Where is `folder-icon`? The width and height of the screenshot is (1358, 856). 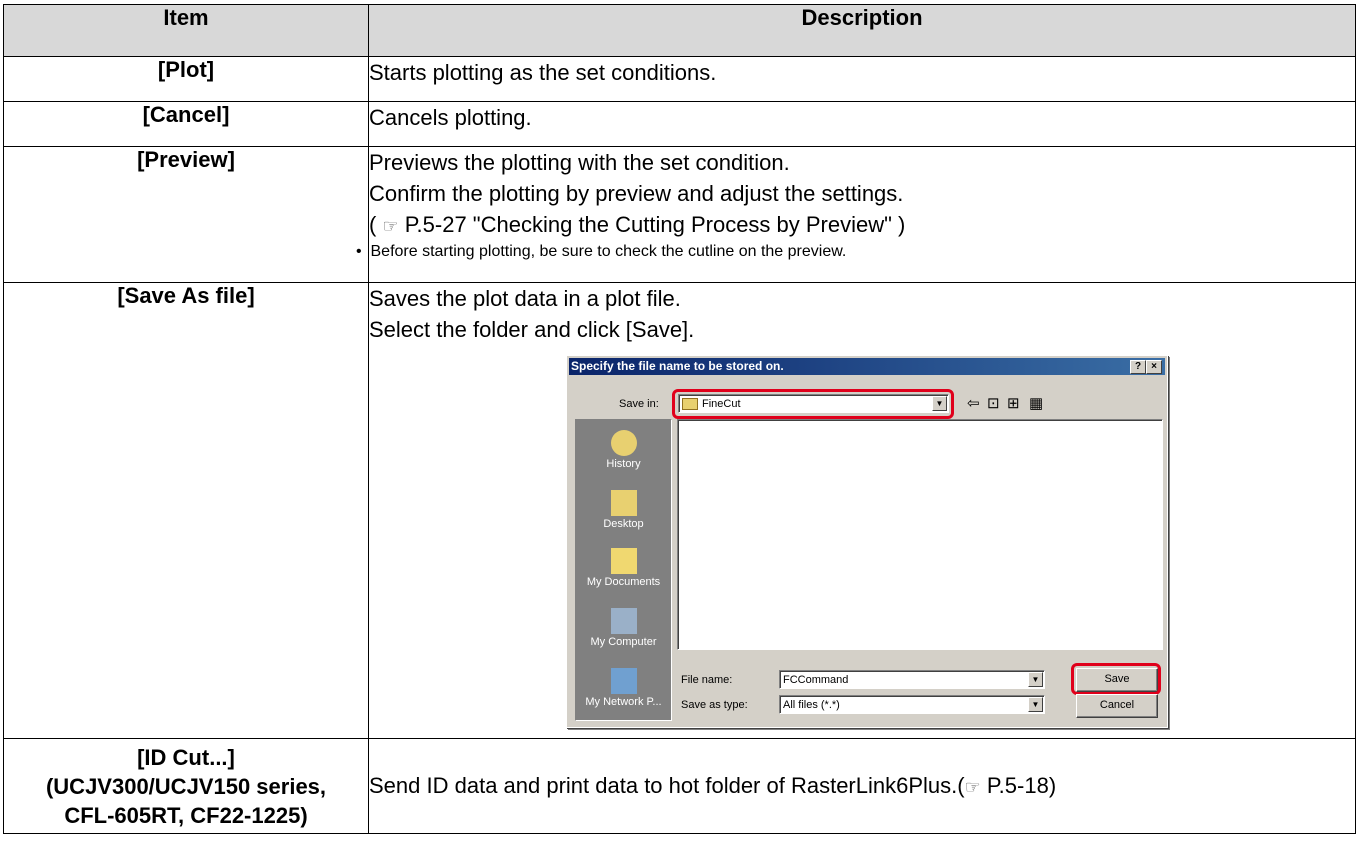 folder-icon is located at coordinates (623, 561).